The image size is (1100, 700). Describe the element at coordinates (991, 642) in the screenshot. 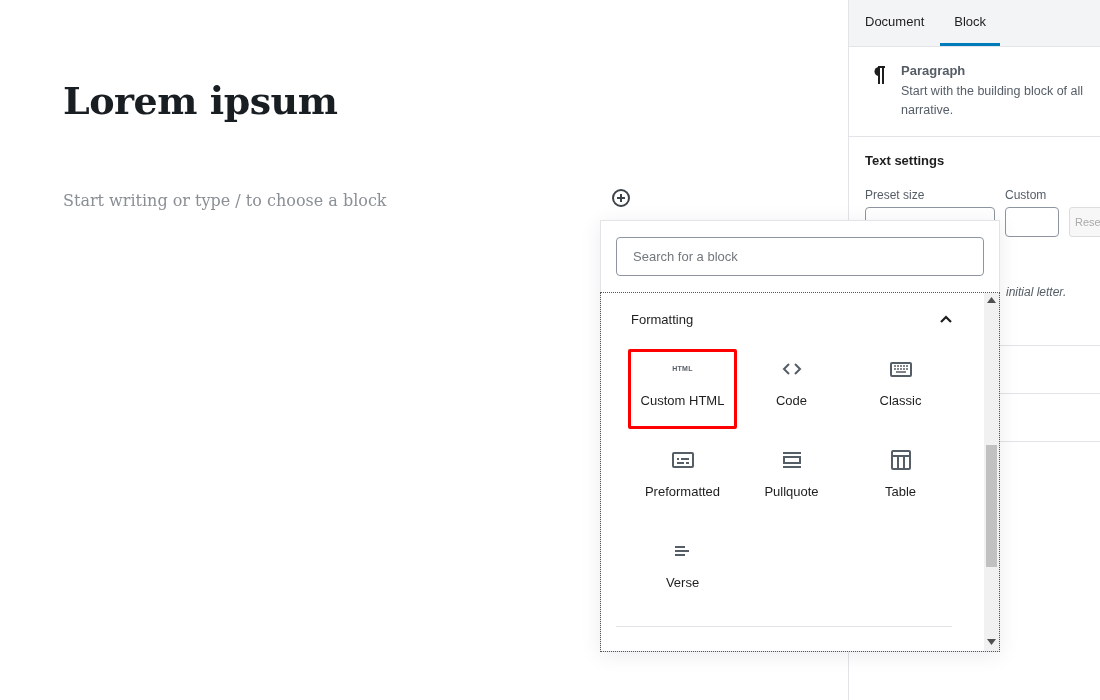

I see `scroll-down-icon` at that location.